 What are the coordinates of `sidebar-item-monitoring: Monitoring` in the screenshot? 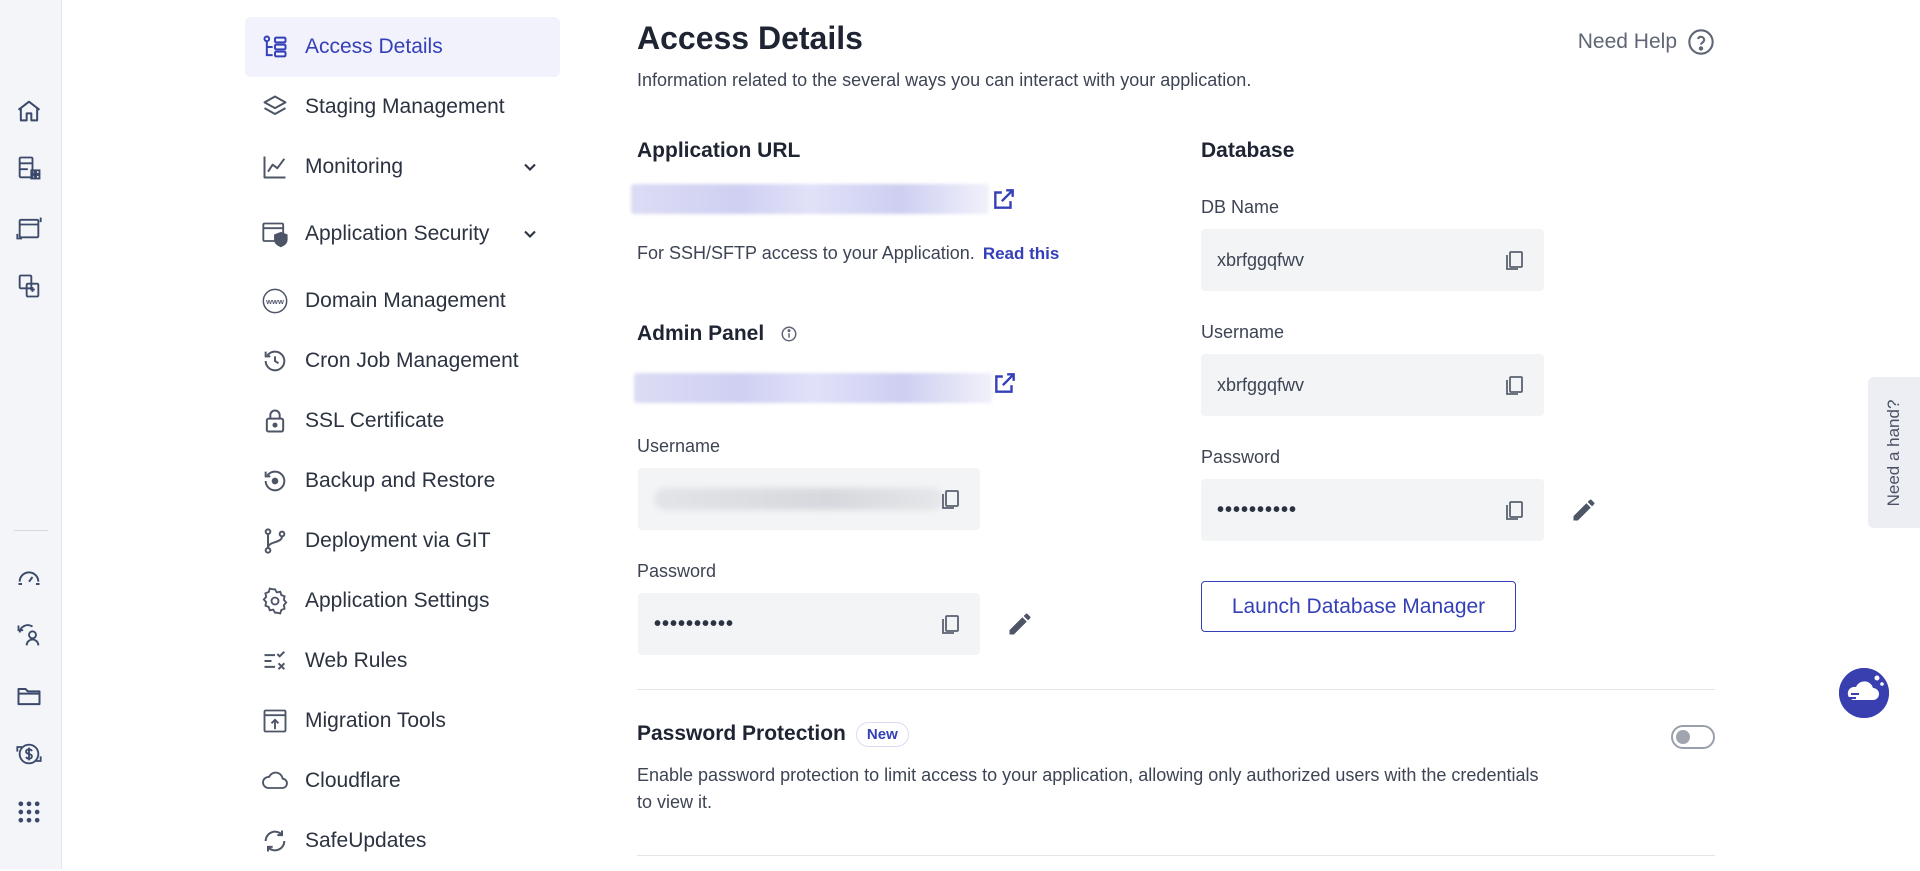 It's located at (402, 167).